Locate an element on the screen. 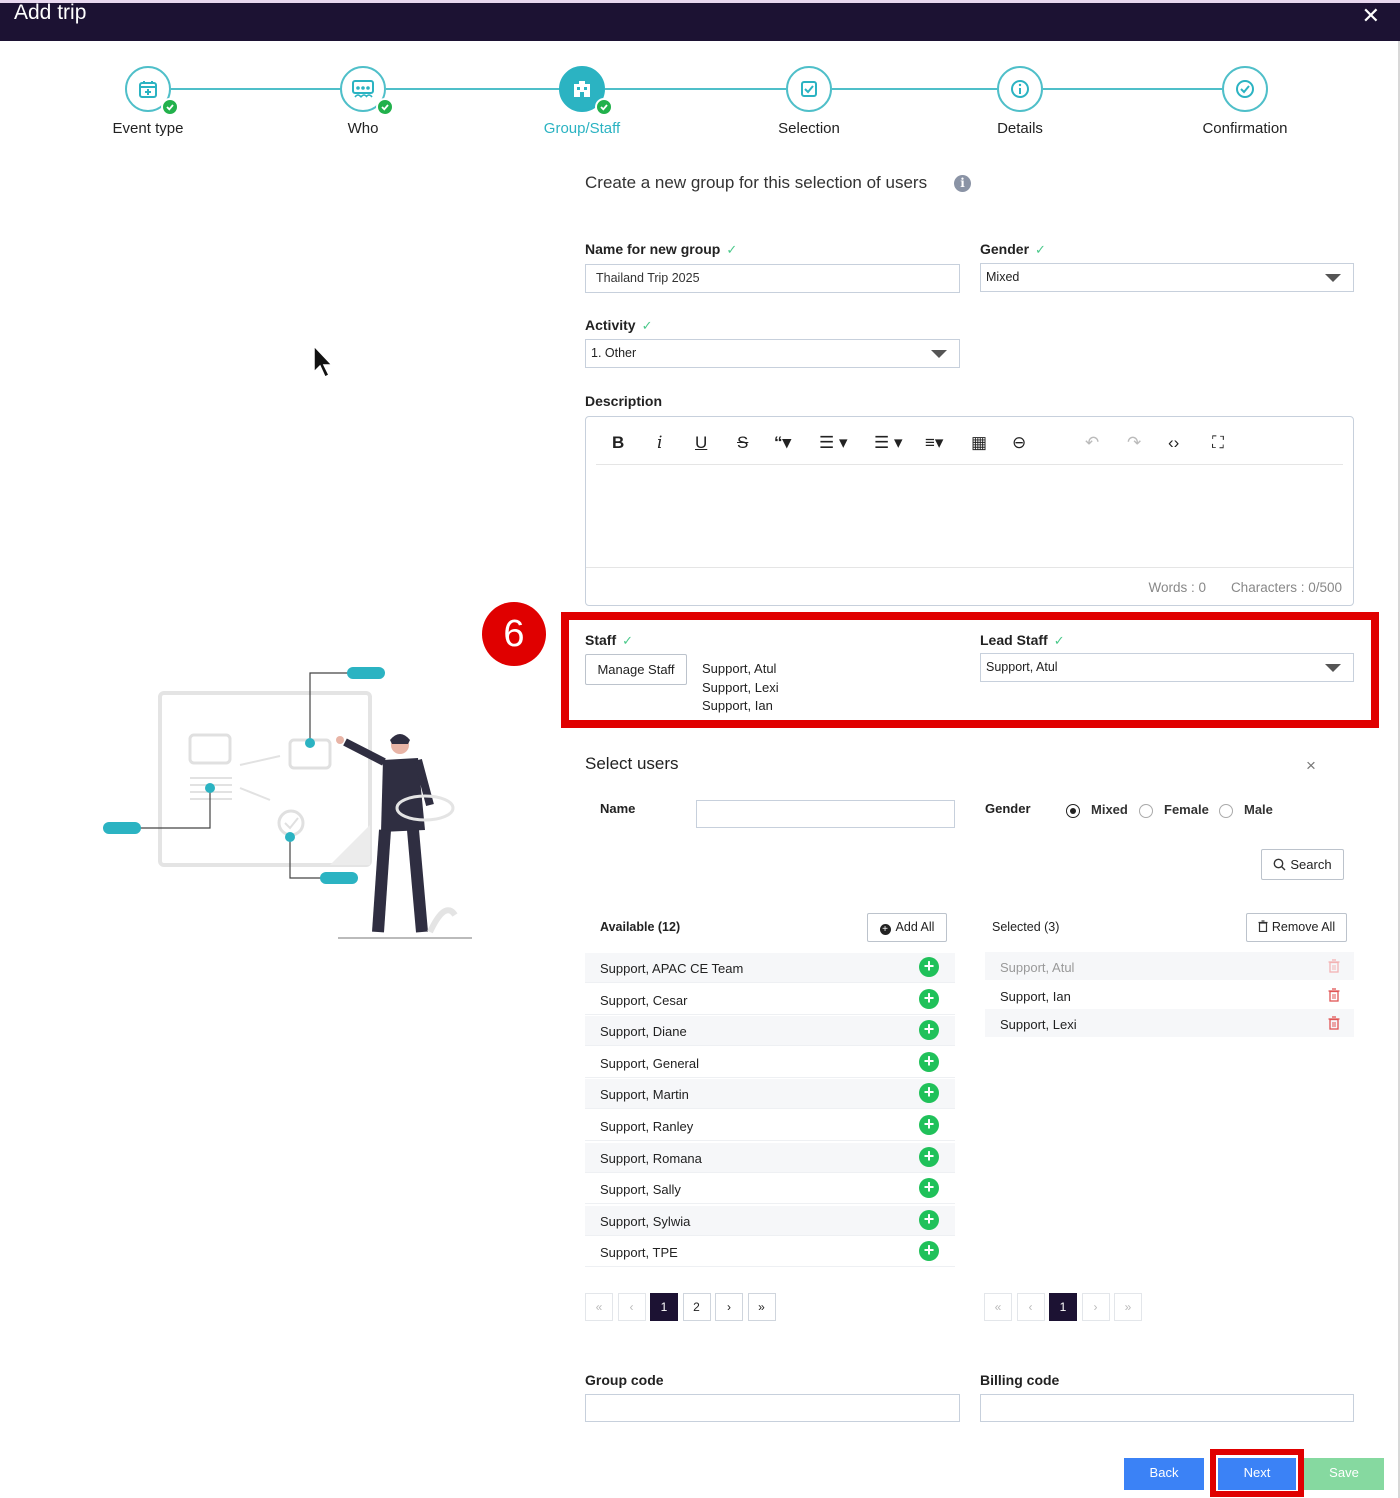 This screenshot has width=1400, height=1498. lead-staff-select: Support, Atul is located at coordinates (1167, 667).